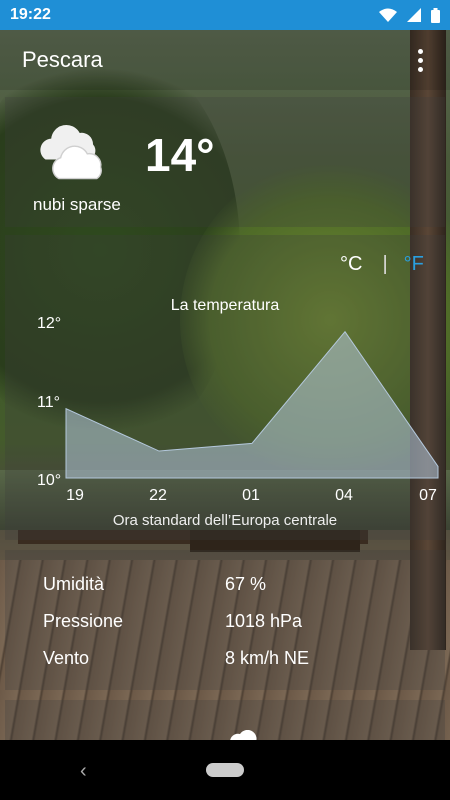 The width and height of the screenshot is (450, 800). What do you see at coordinates (225, 770) in the screenshot?
I see `home-icon` at bounding box center [225, 770].